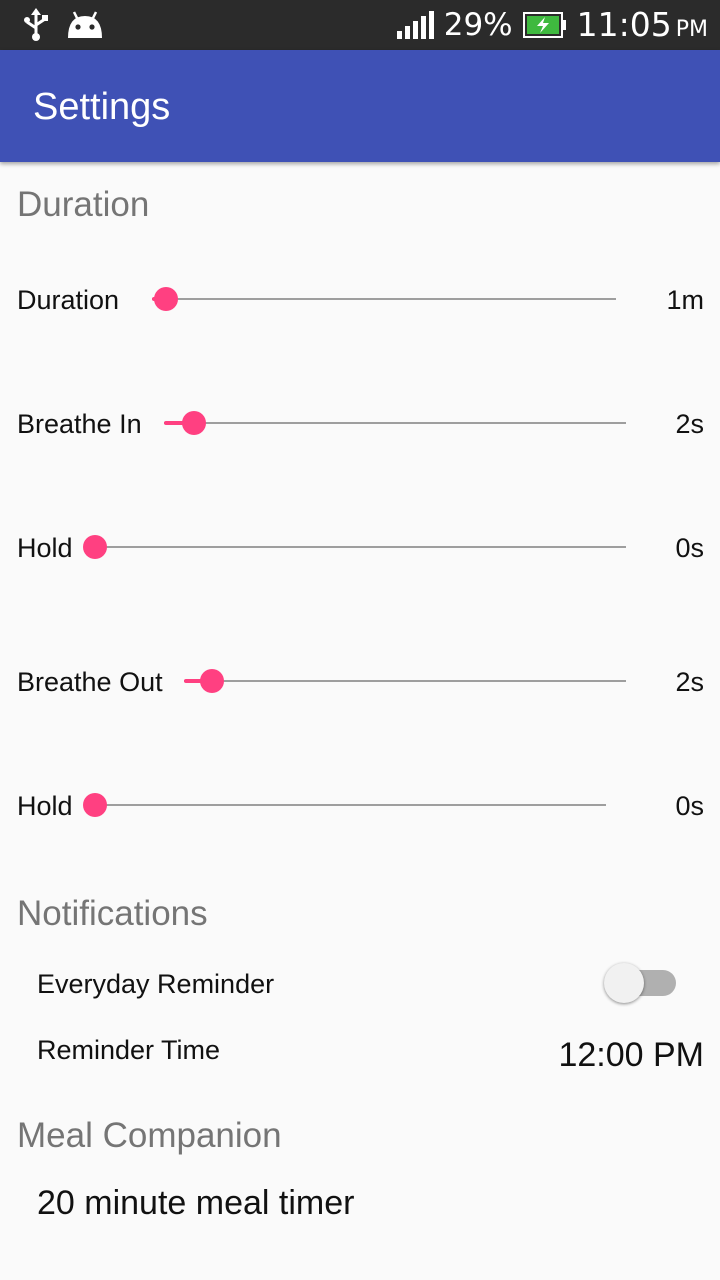 This screenshot has height=1280, width=720. I want to click on everyday-reminder-label: Everyday Reminder, so click(156, 984).